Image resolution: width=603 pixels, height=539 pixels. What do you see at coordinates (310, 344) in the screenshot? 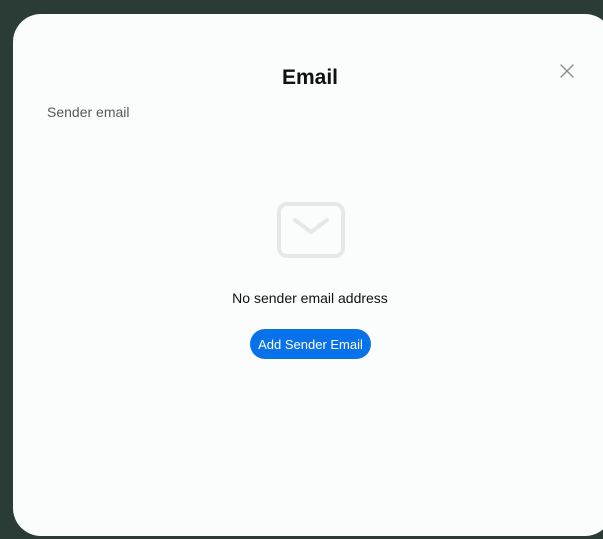
I see `add-sender-email-button: Add Sender Email` at bounding box center [310, 344].